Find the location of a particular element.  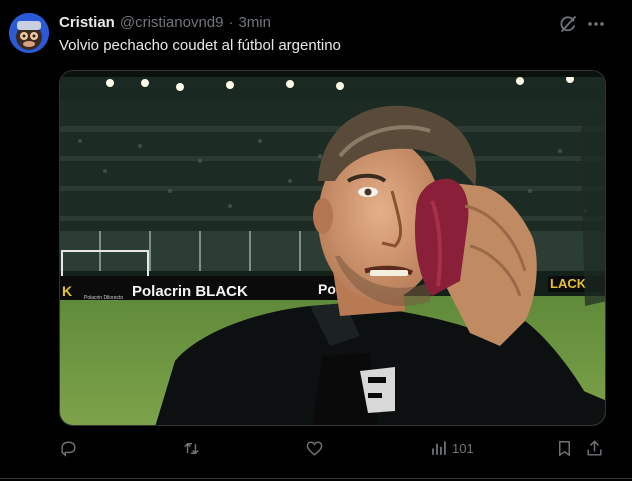

tweet-divider is located at coordinates (316, 478).